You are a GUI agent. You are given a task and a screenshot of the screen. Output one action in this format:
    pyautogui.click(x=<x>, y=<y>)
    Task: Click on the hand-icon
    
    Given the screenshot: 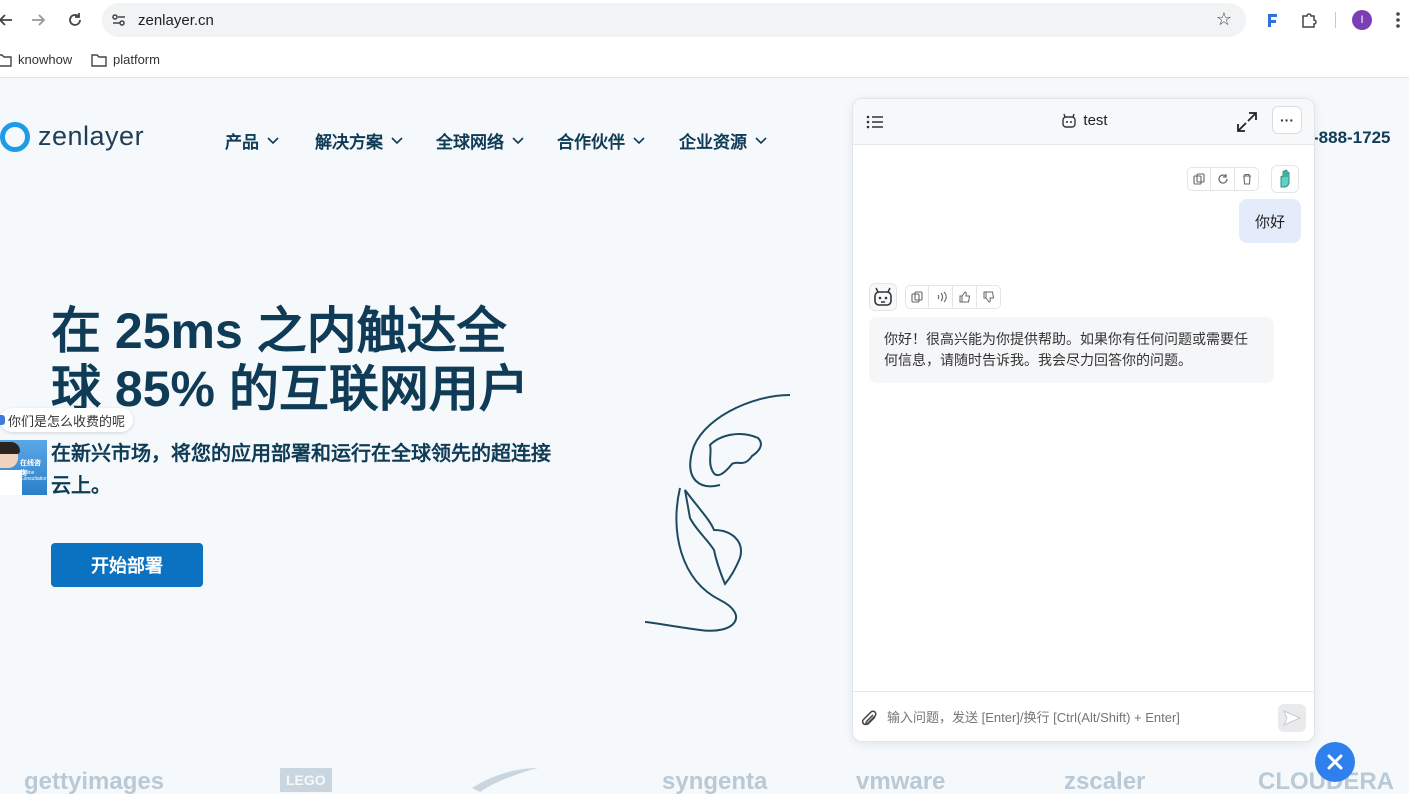 What is the action you would take?
    pyautogui.click(x=1285, y=178)
    